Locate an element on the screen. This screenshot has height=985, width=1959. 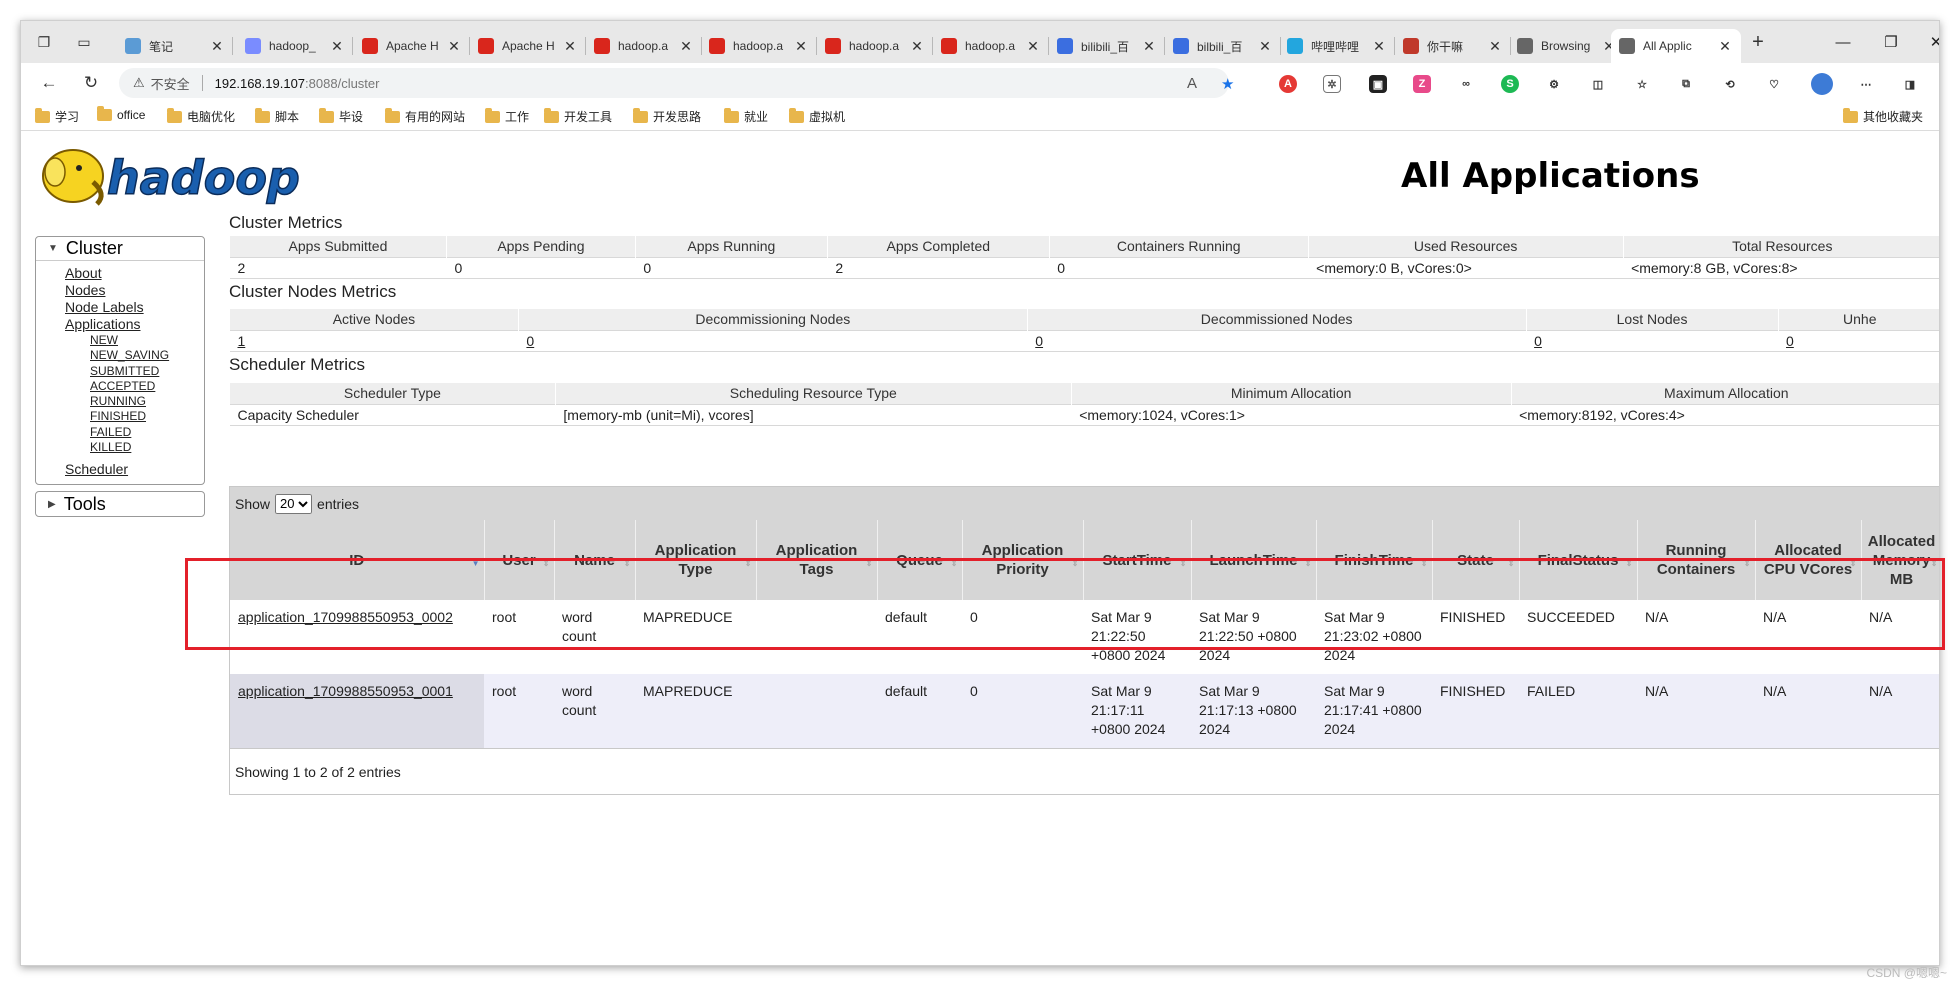
collections-icon: ⧉ is located at coordinates (1686, 84).